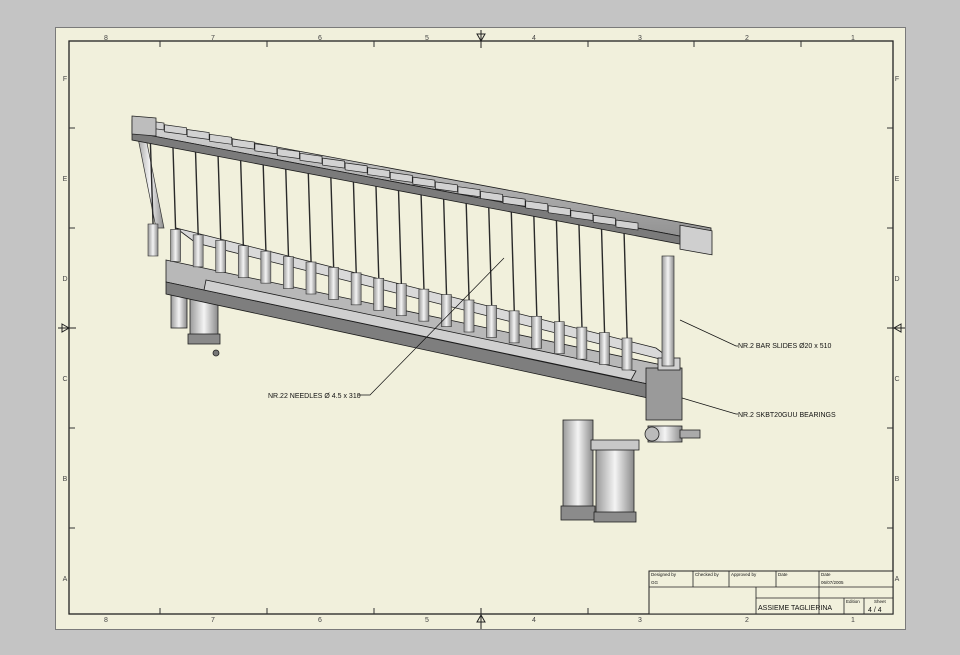 This screenshot has width=960, height=655. Describe the element at coordinates (880, 601) in the screenshot. I see `sheet-label: Sheet` at that location.